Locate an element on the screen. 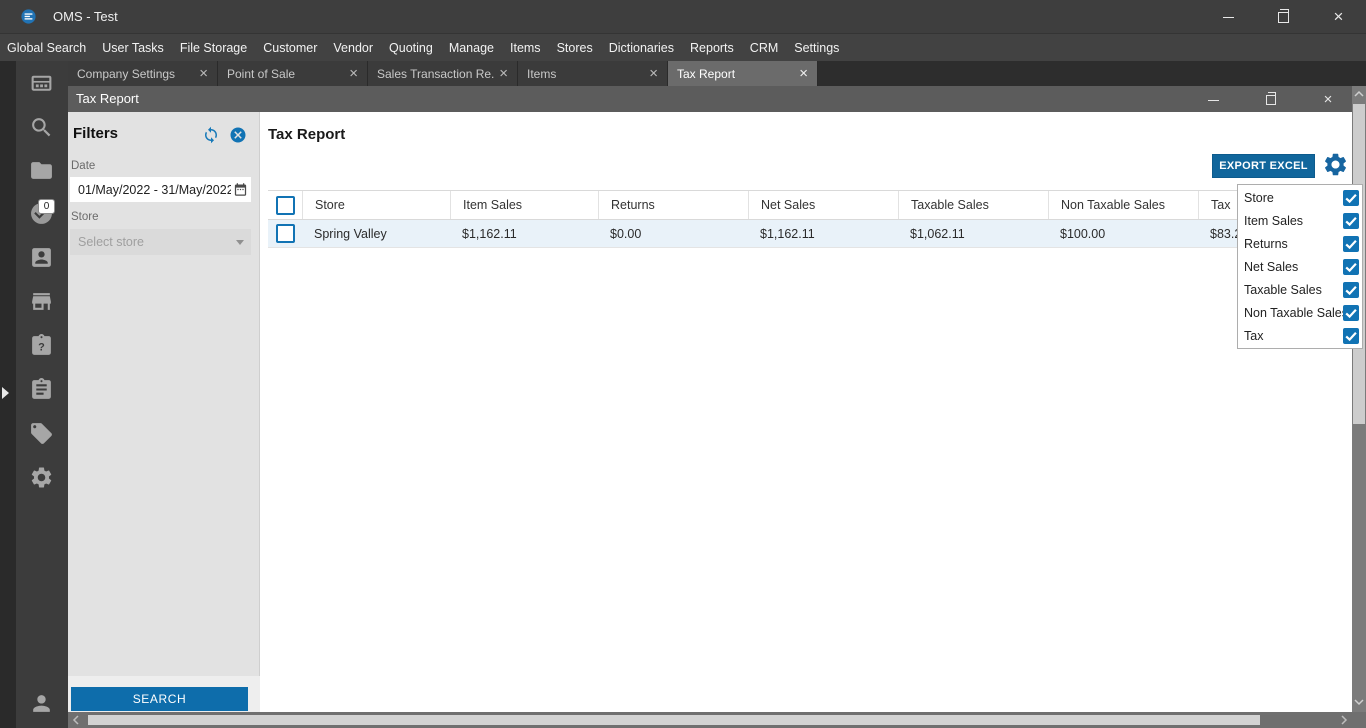 This screenshot has height=728, width=1366. sidebar-tag-icon is located at coordinates (41, 433).